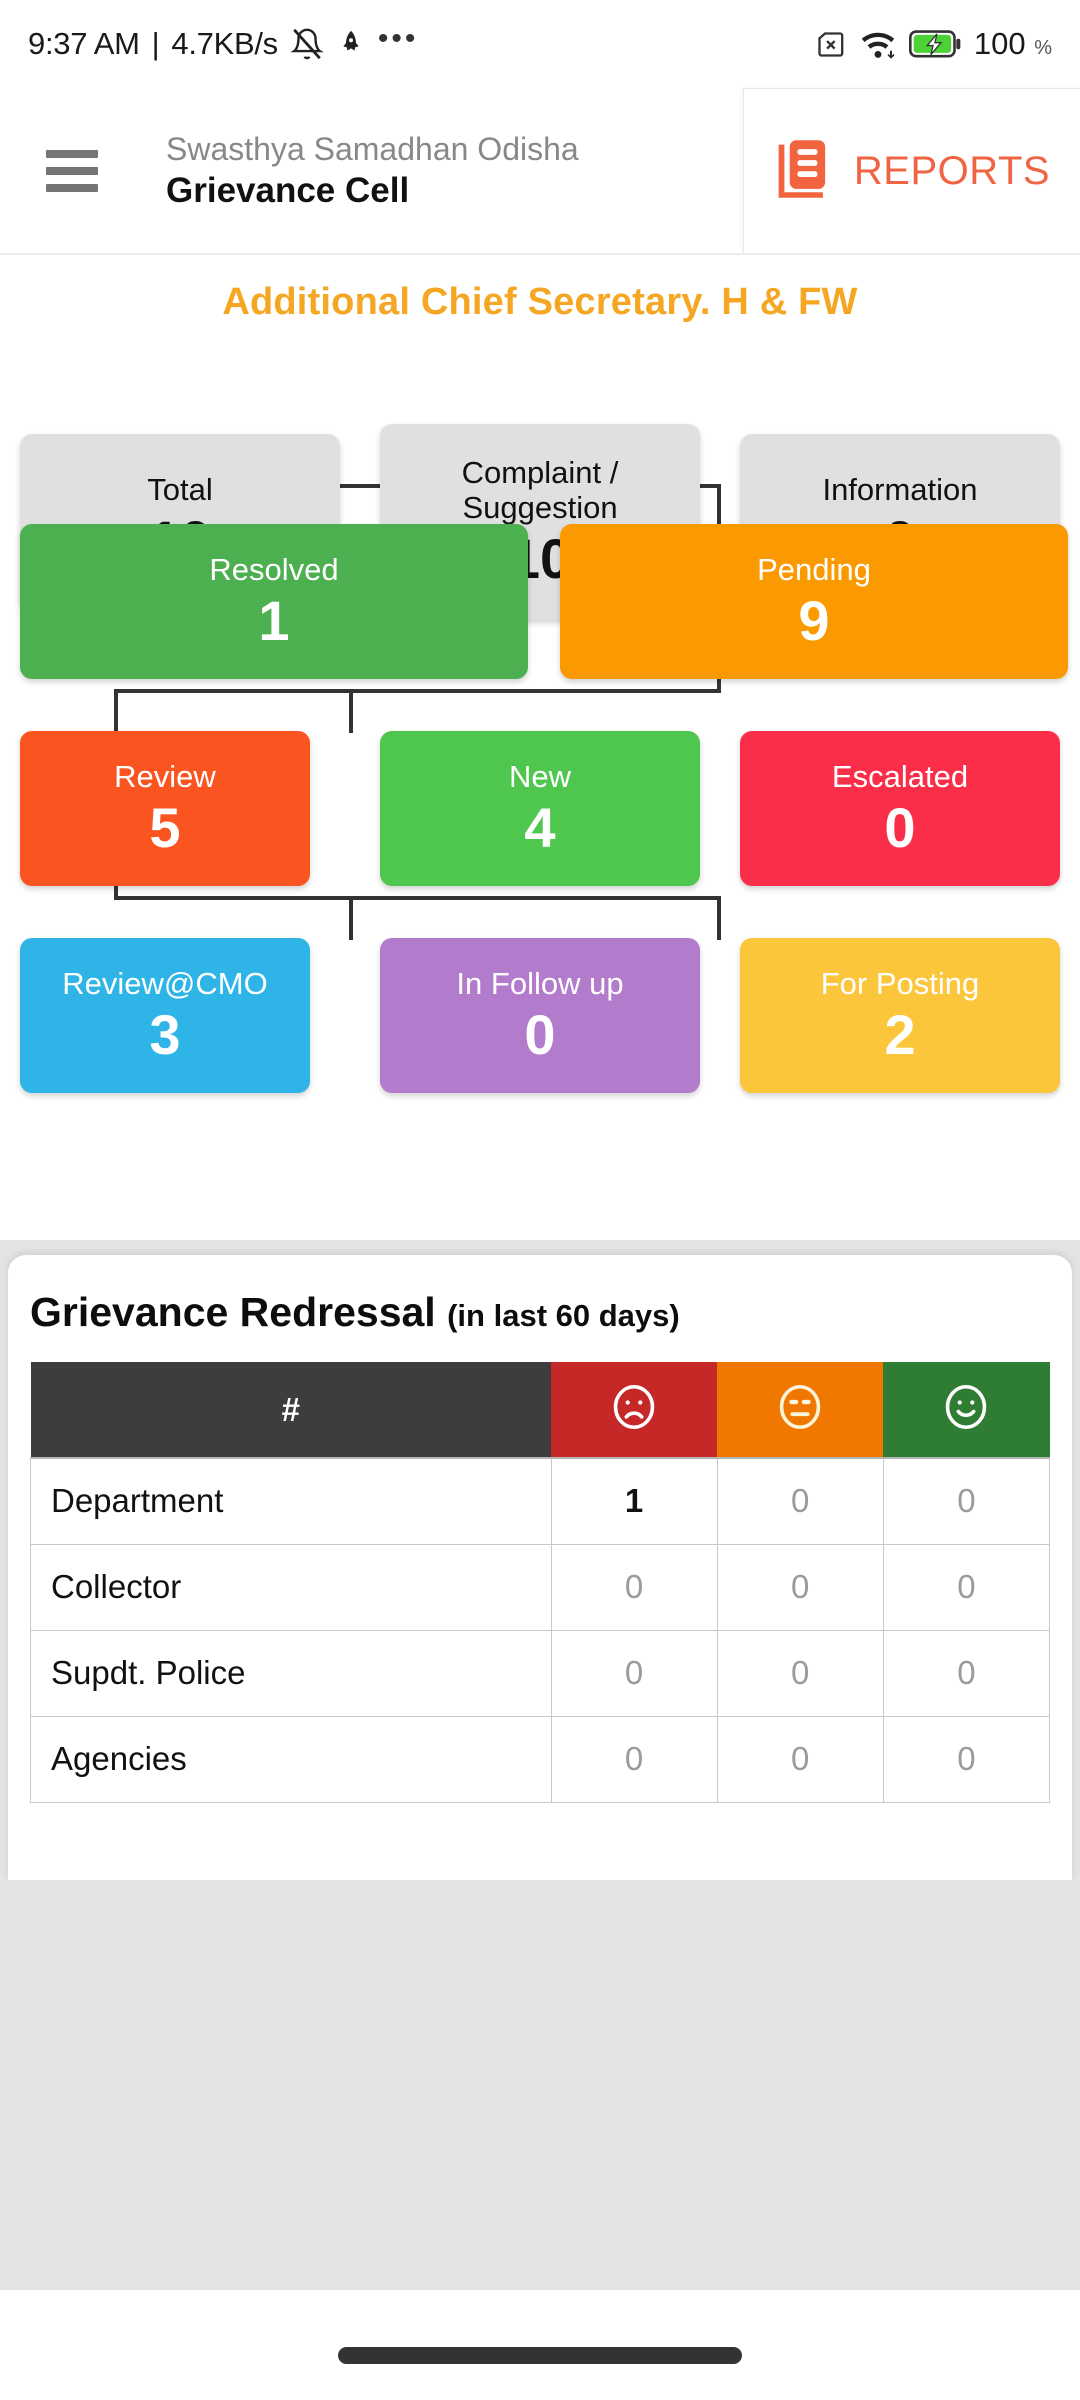 This screenshot has height=2400, width=1080. I want to click on node-pending-value: 9, so click(814, 620).